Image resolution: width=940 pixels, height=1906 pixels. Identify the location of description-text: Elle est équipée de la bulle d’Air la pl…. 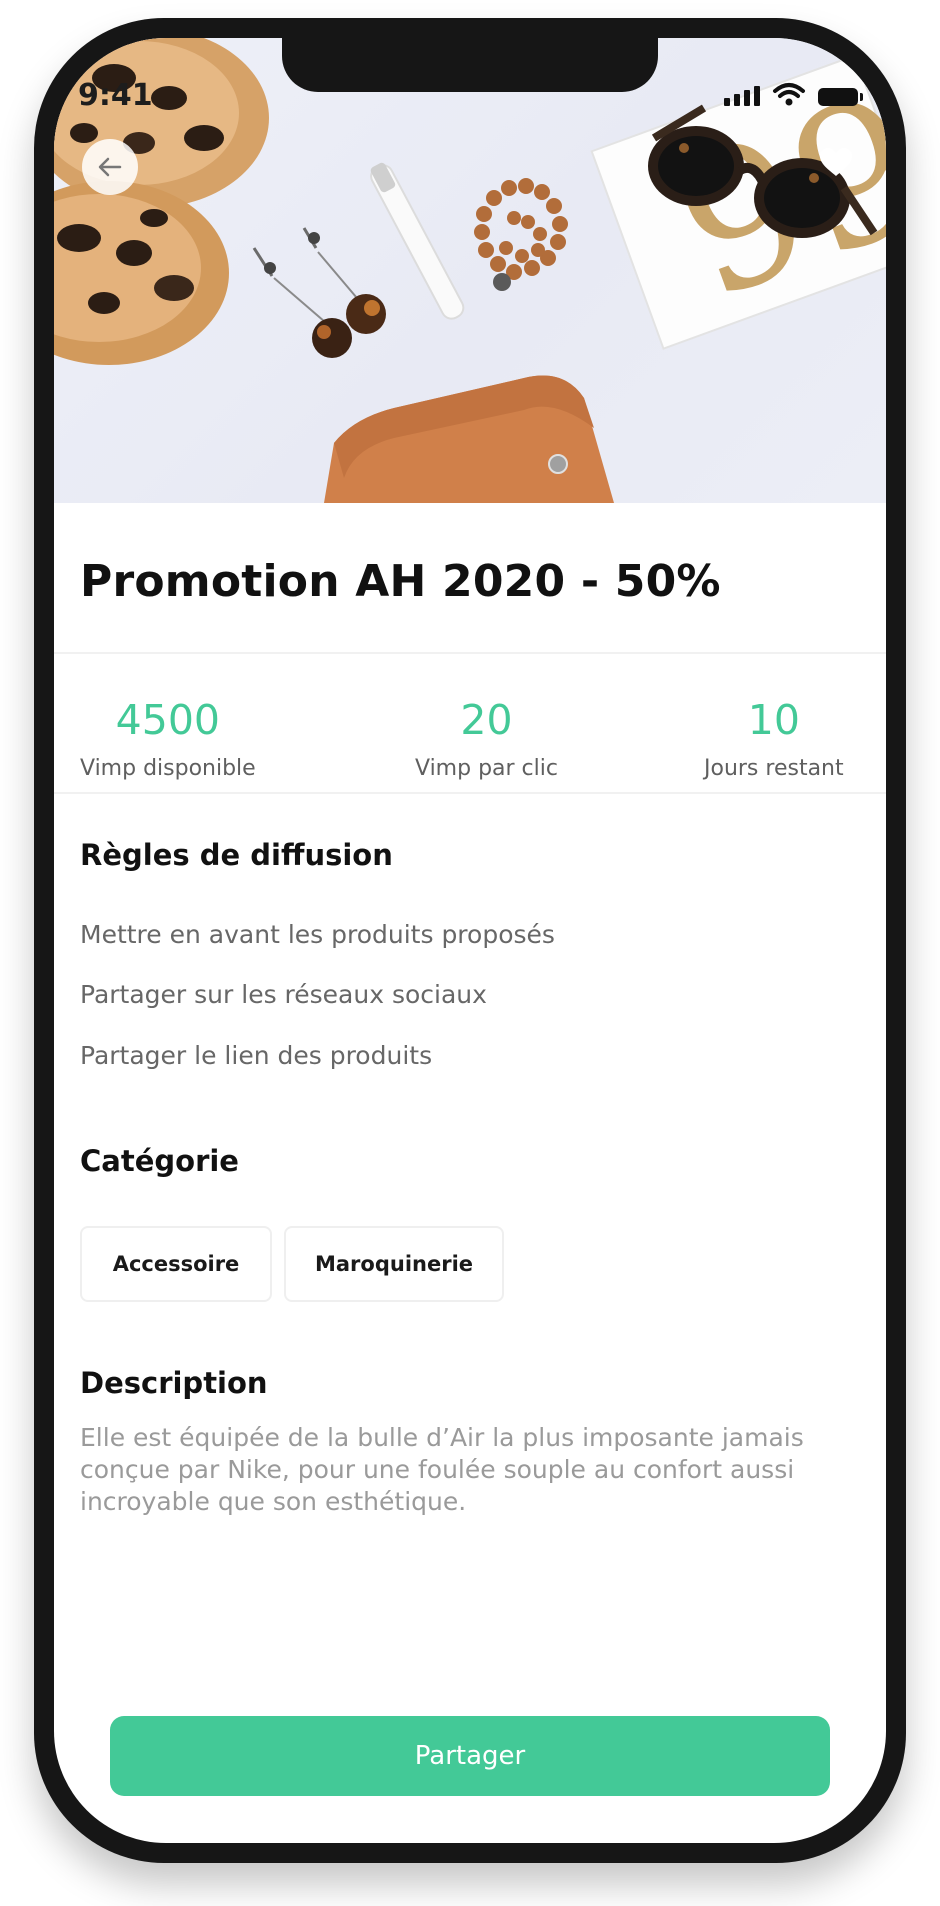
(442, 1469).